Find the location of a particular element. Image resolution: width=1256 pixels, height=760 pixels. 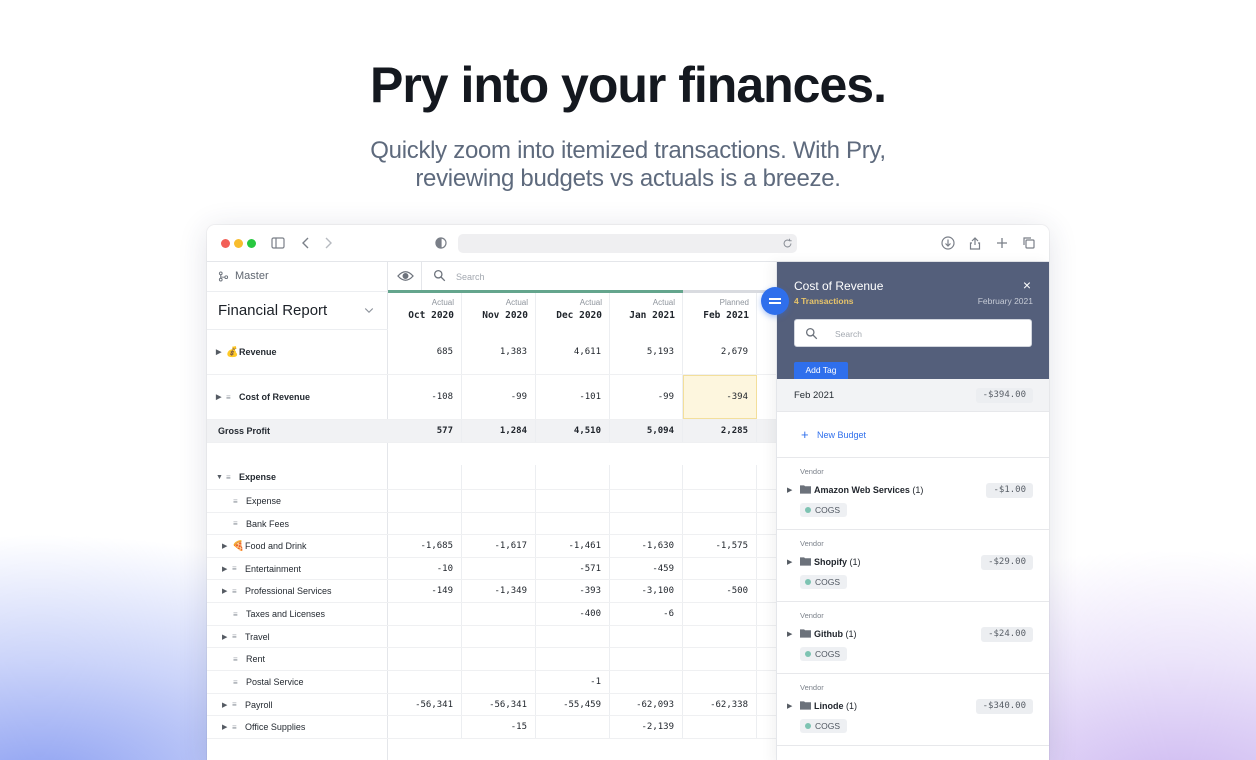

sidebar-toggle-icon is located at coordinates (278, 243).